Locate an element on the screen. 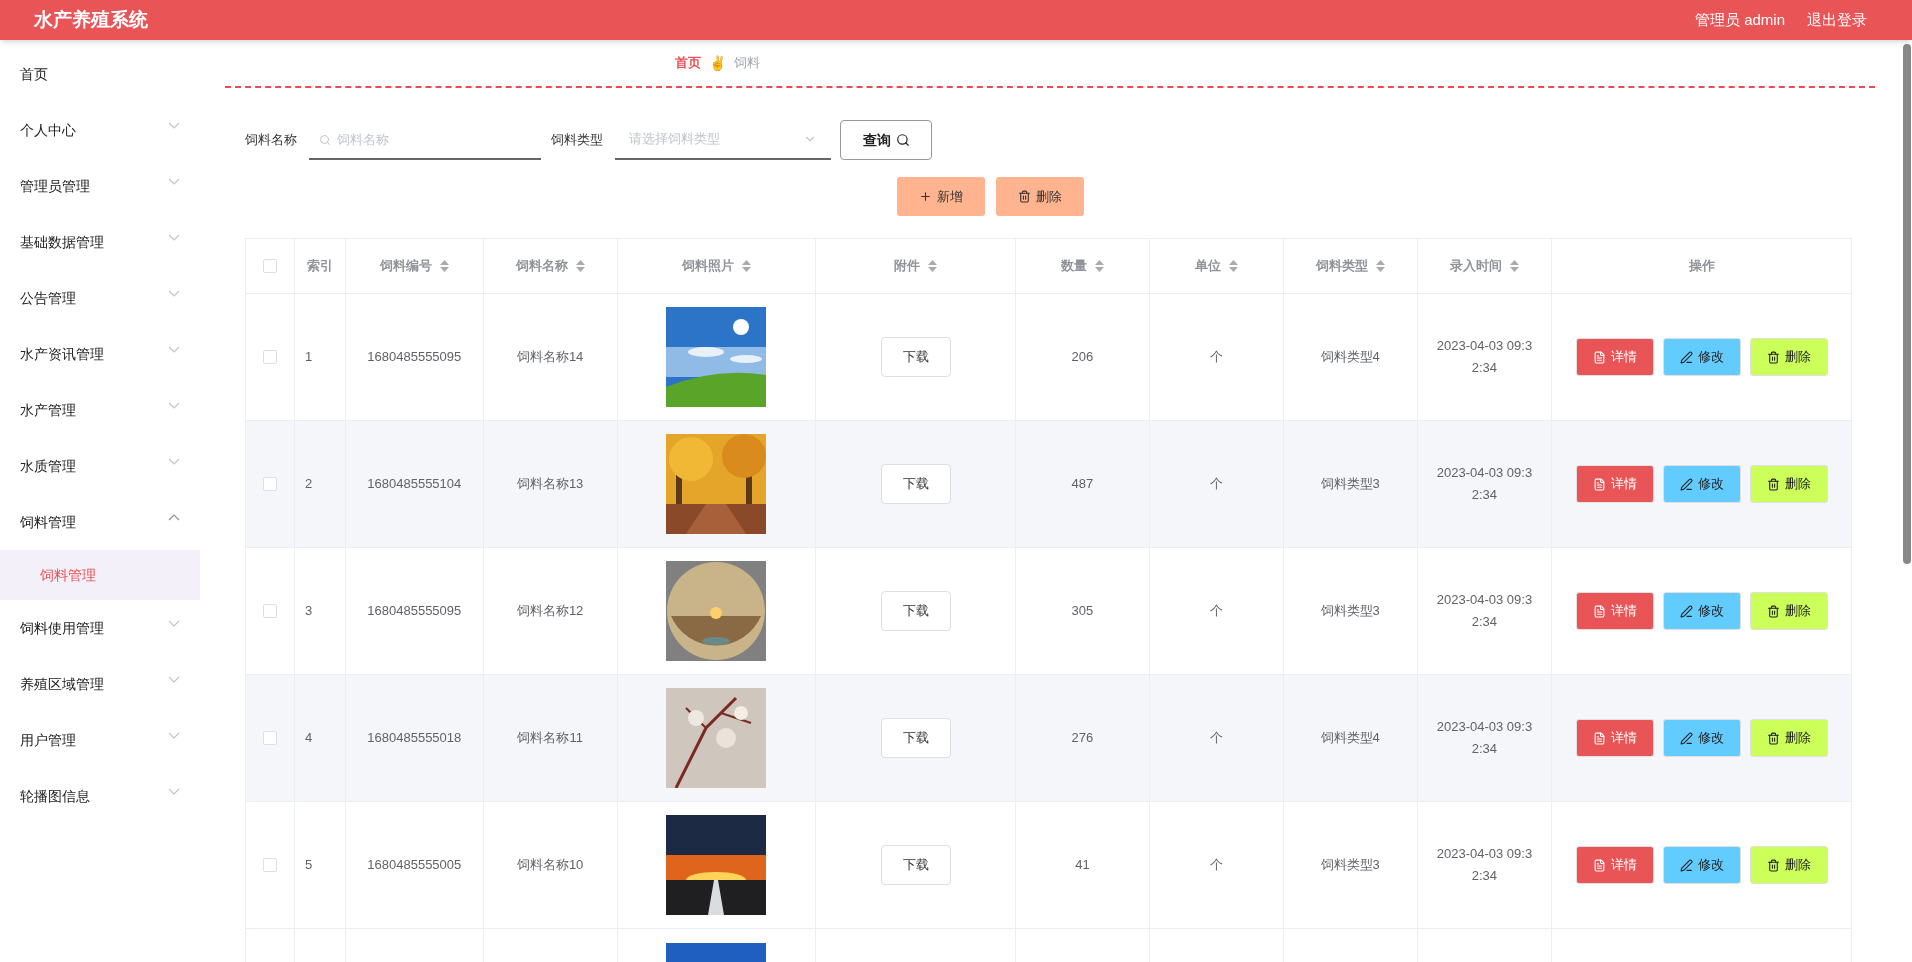 The image size is (1912, 962). sidebar-item: 水产管理 is located at coordinates (100, 410).